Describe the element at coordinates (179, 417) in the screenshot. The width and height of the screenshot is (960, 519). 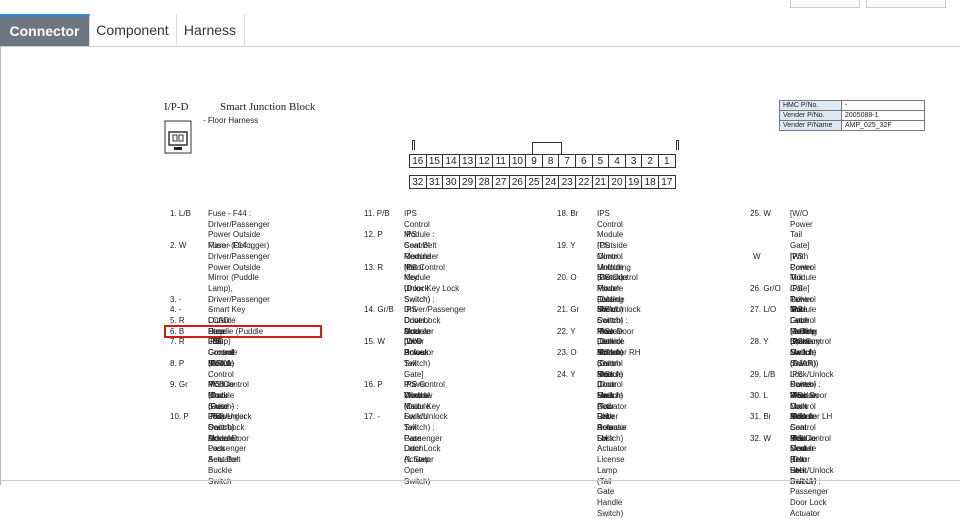
I see `pin-number: 10. P` at that location.